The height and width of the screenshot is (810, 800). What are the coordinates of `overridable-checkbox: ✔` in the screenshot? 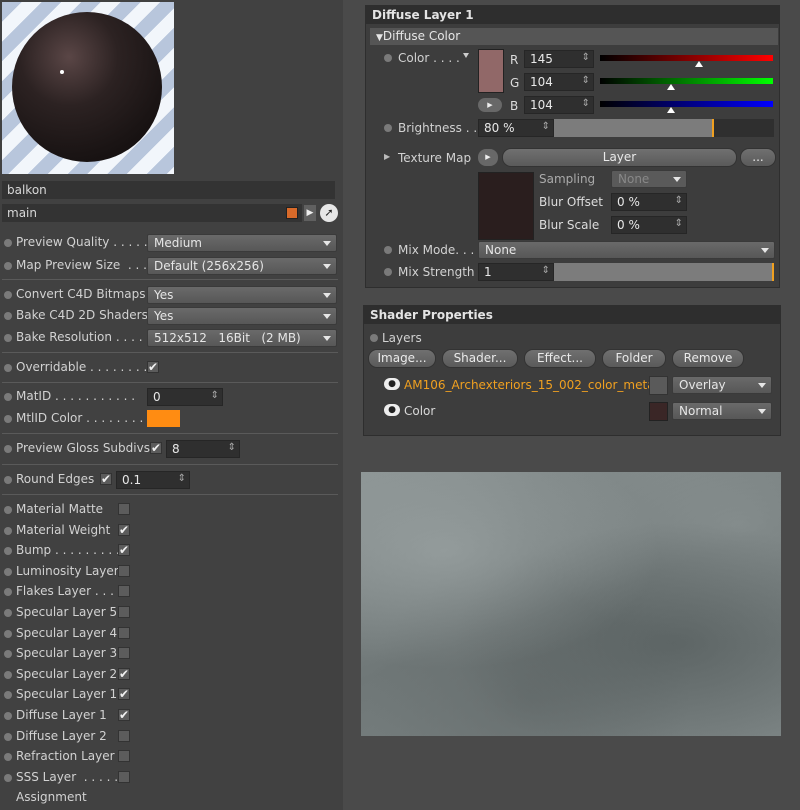 It's located at (153, 367).